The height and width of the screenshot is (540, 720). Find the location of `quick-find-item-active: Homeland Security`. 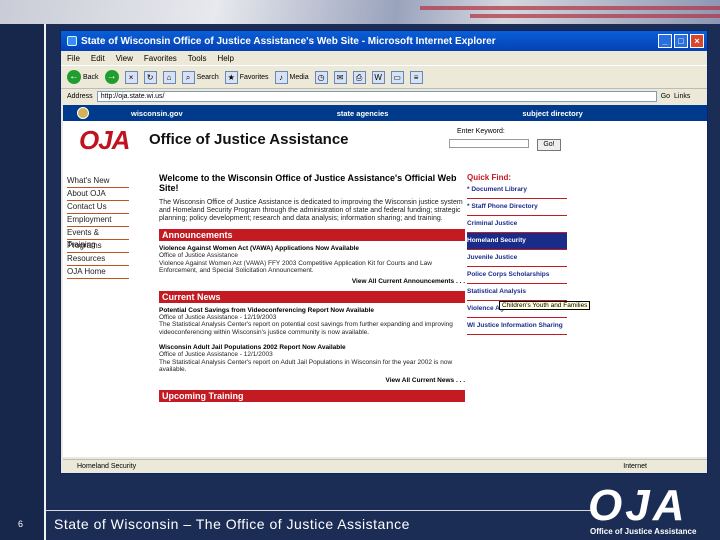

quick-find-item-active: Homeland Security is located at coordinates (517, 241).